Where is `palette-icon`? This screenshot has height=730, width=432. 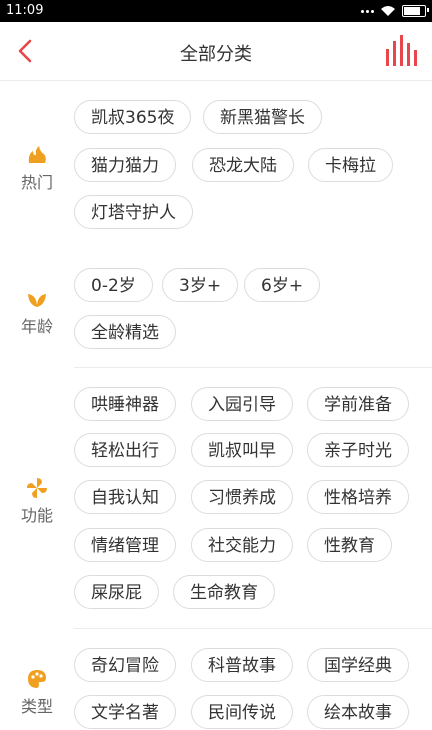 palette-icon is located at coordinates (37, 679).